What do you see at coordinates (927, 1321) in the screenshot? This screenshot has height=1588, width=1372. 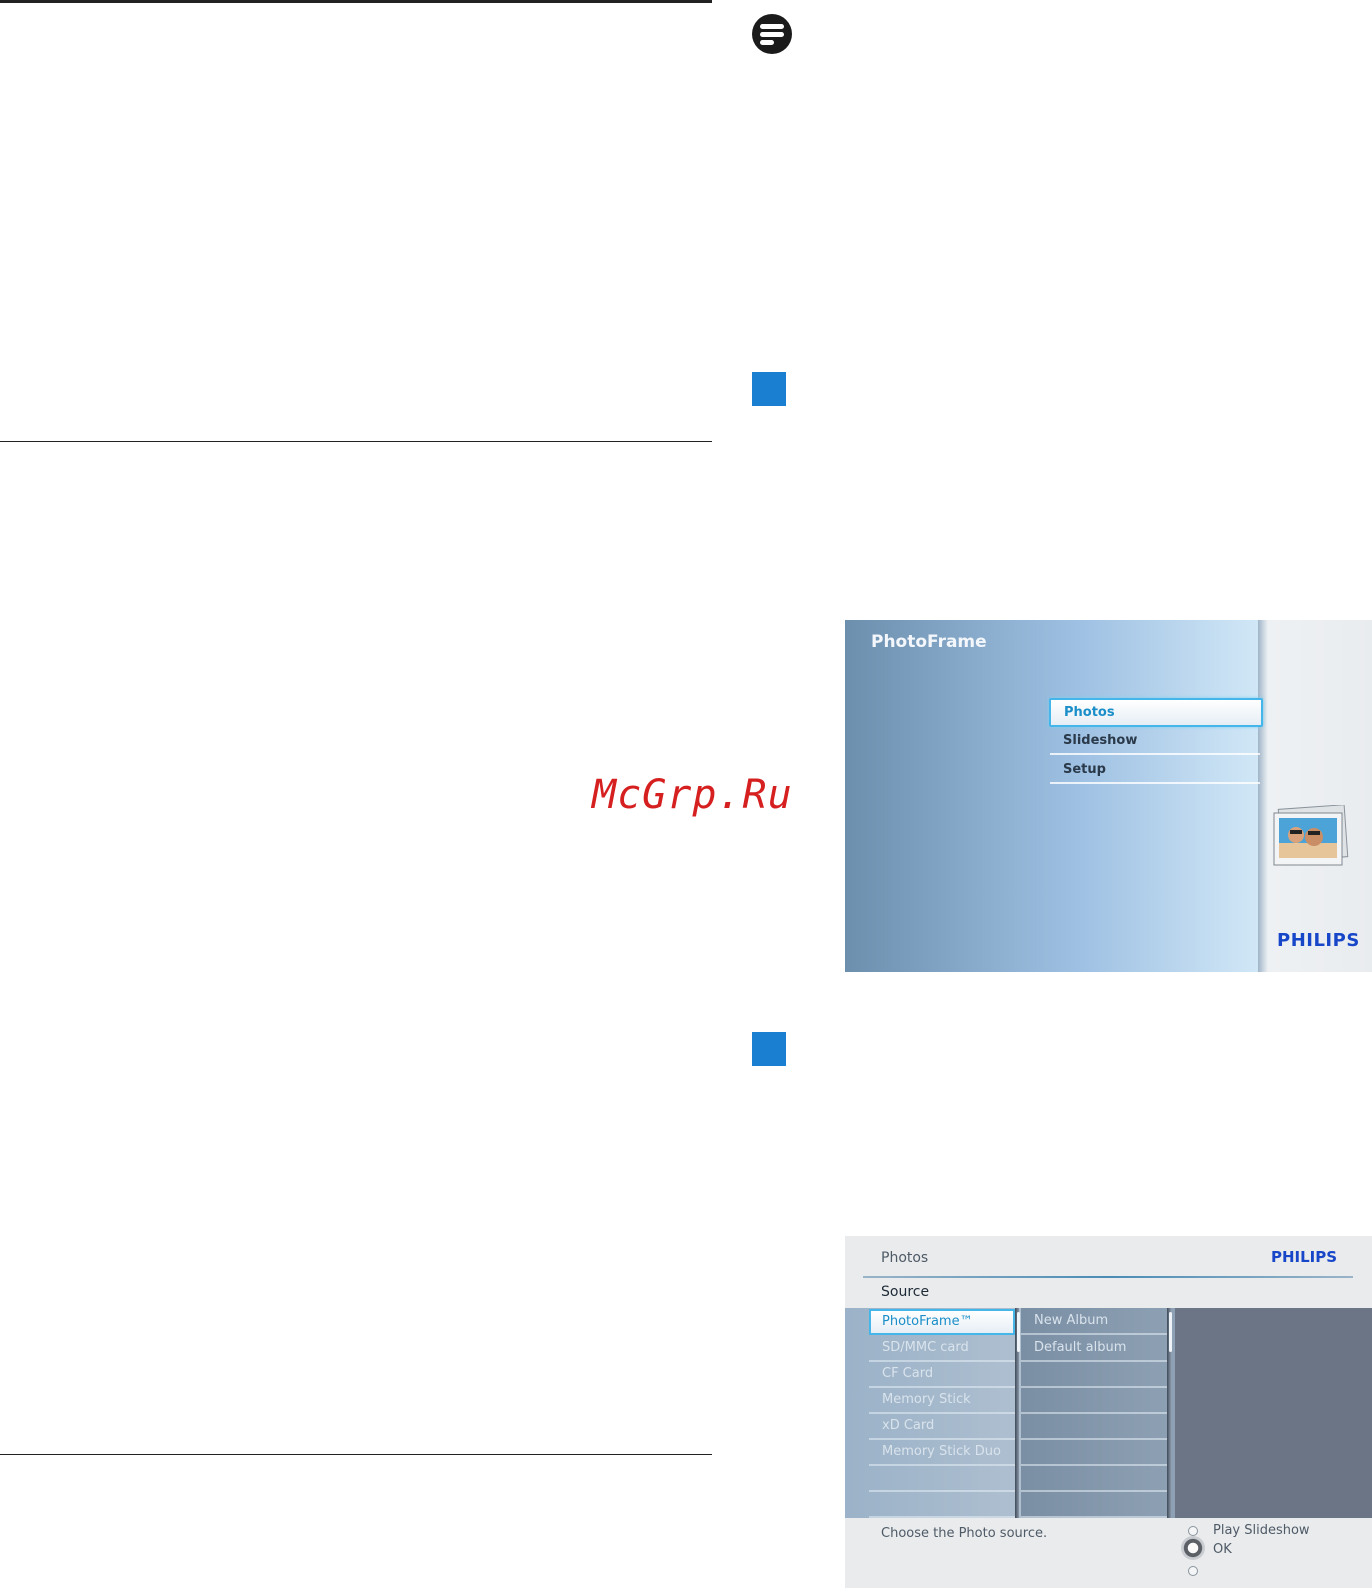 I see `source-item-label: PhotoFrame™` at bounding box center [927, 1321].